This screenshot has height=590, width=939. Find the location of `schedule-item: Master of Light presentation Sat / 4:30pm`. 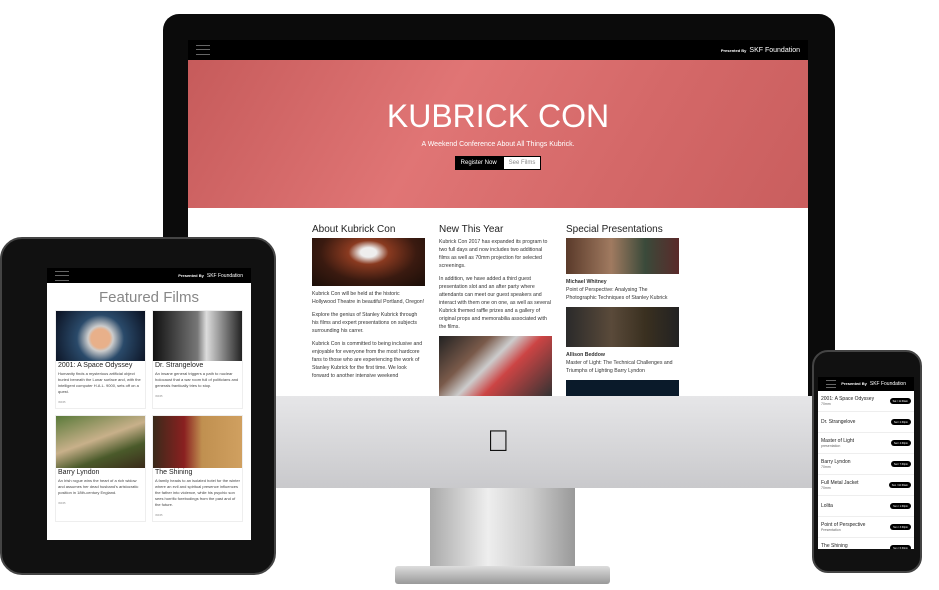

schedule-item: Master of Light presentation Sat / 4:30pm is located at coordinates (866, 443).